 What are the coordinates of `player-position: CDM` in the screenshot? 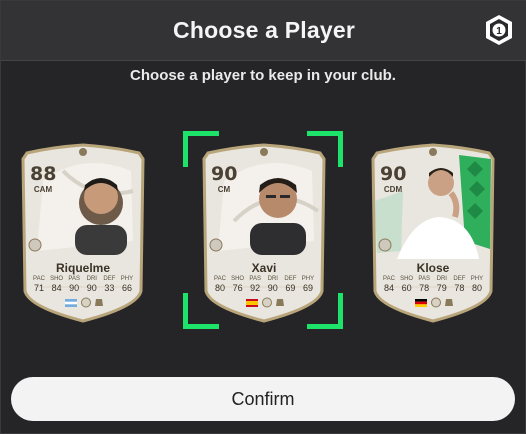 It's located at (393, 189).